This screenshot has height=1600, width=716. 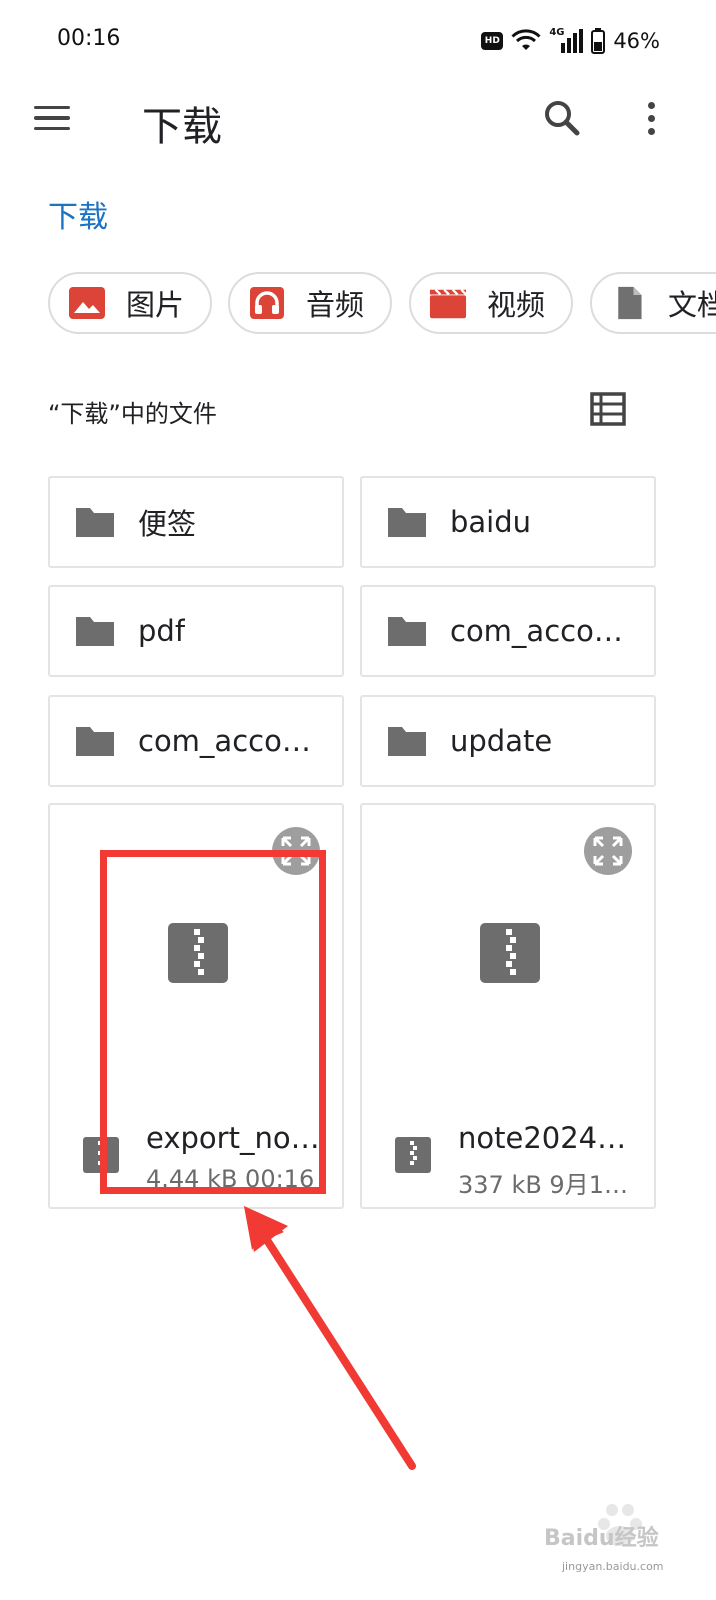 I want to click on watermark-brand: Baidu经验, so click(x=601, y=1538).